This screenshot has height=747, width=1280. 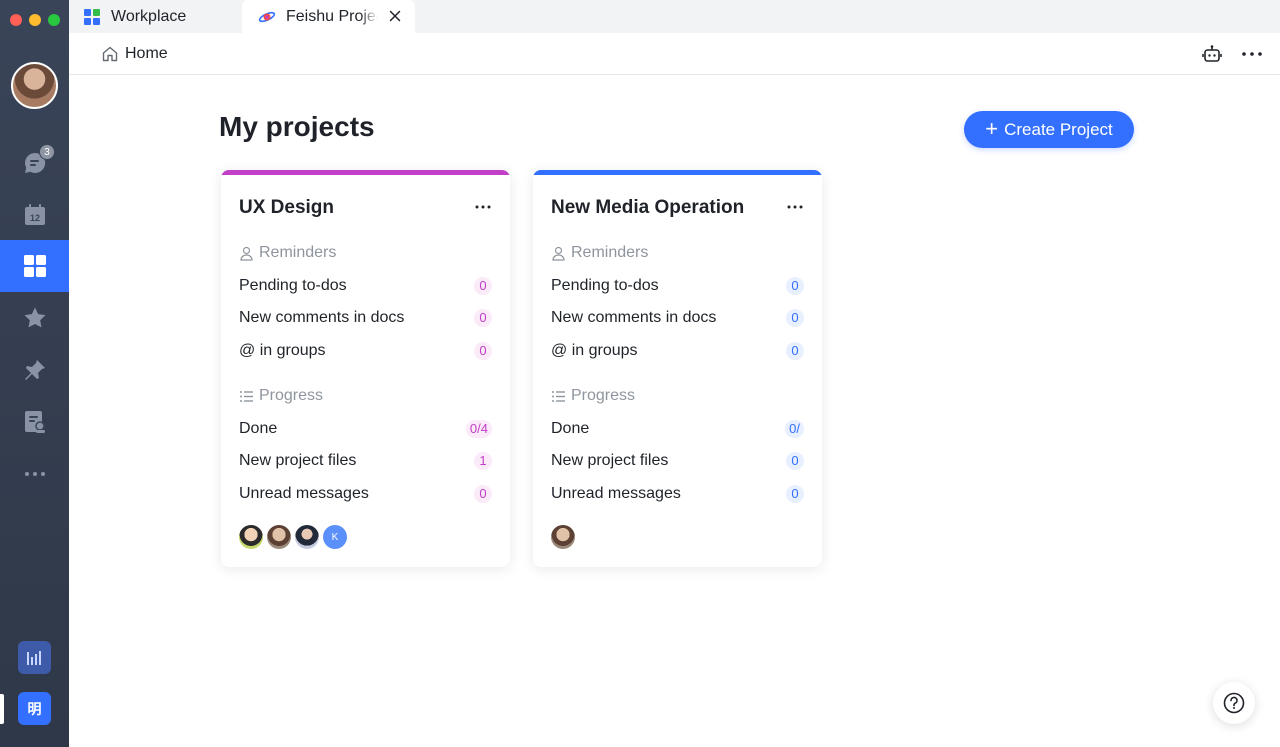 I want to click on bot-icon, so click(x=1212, y=54).